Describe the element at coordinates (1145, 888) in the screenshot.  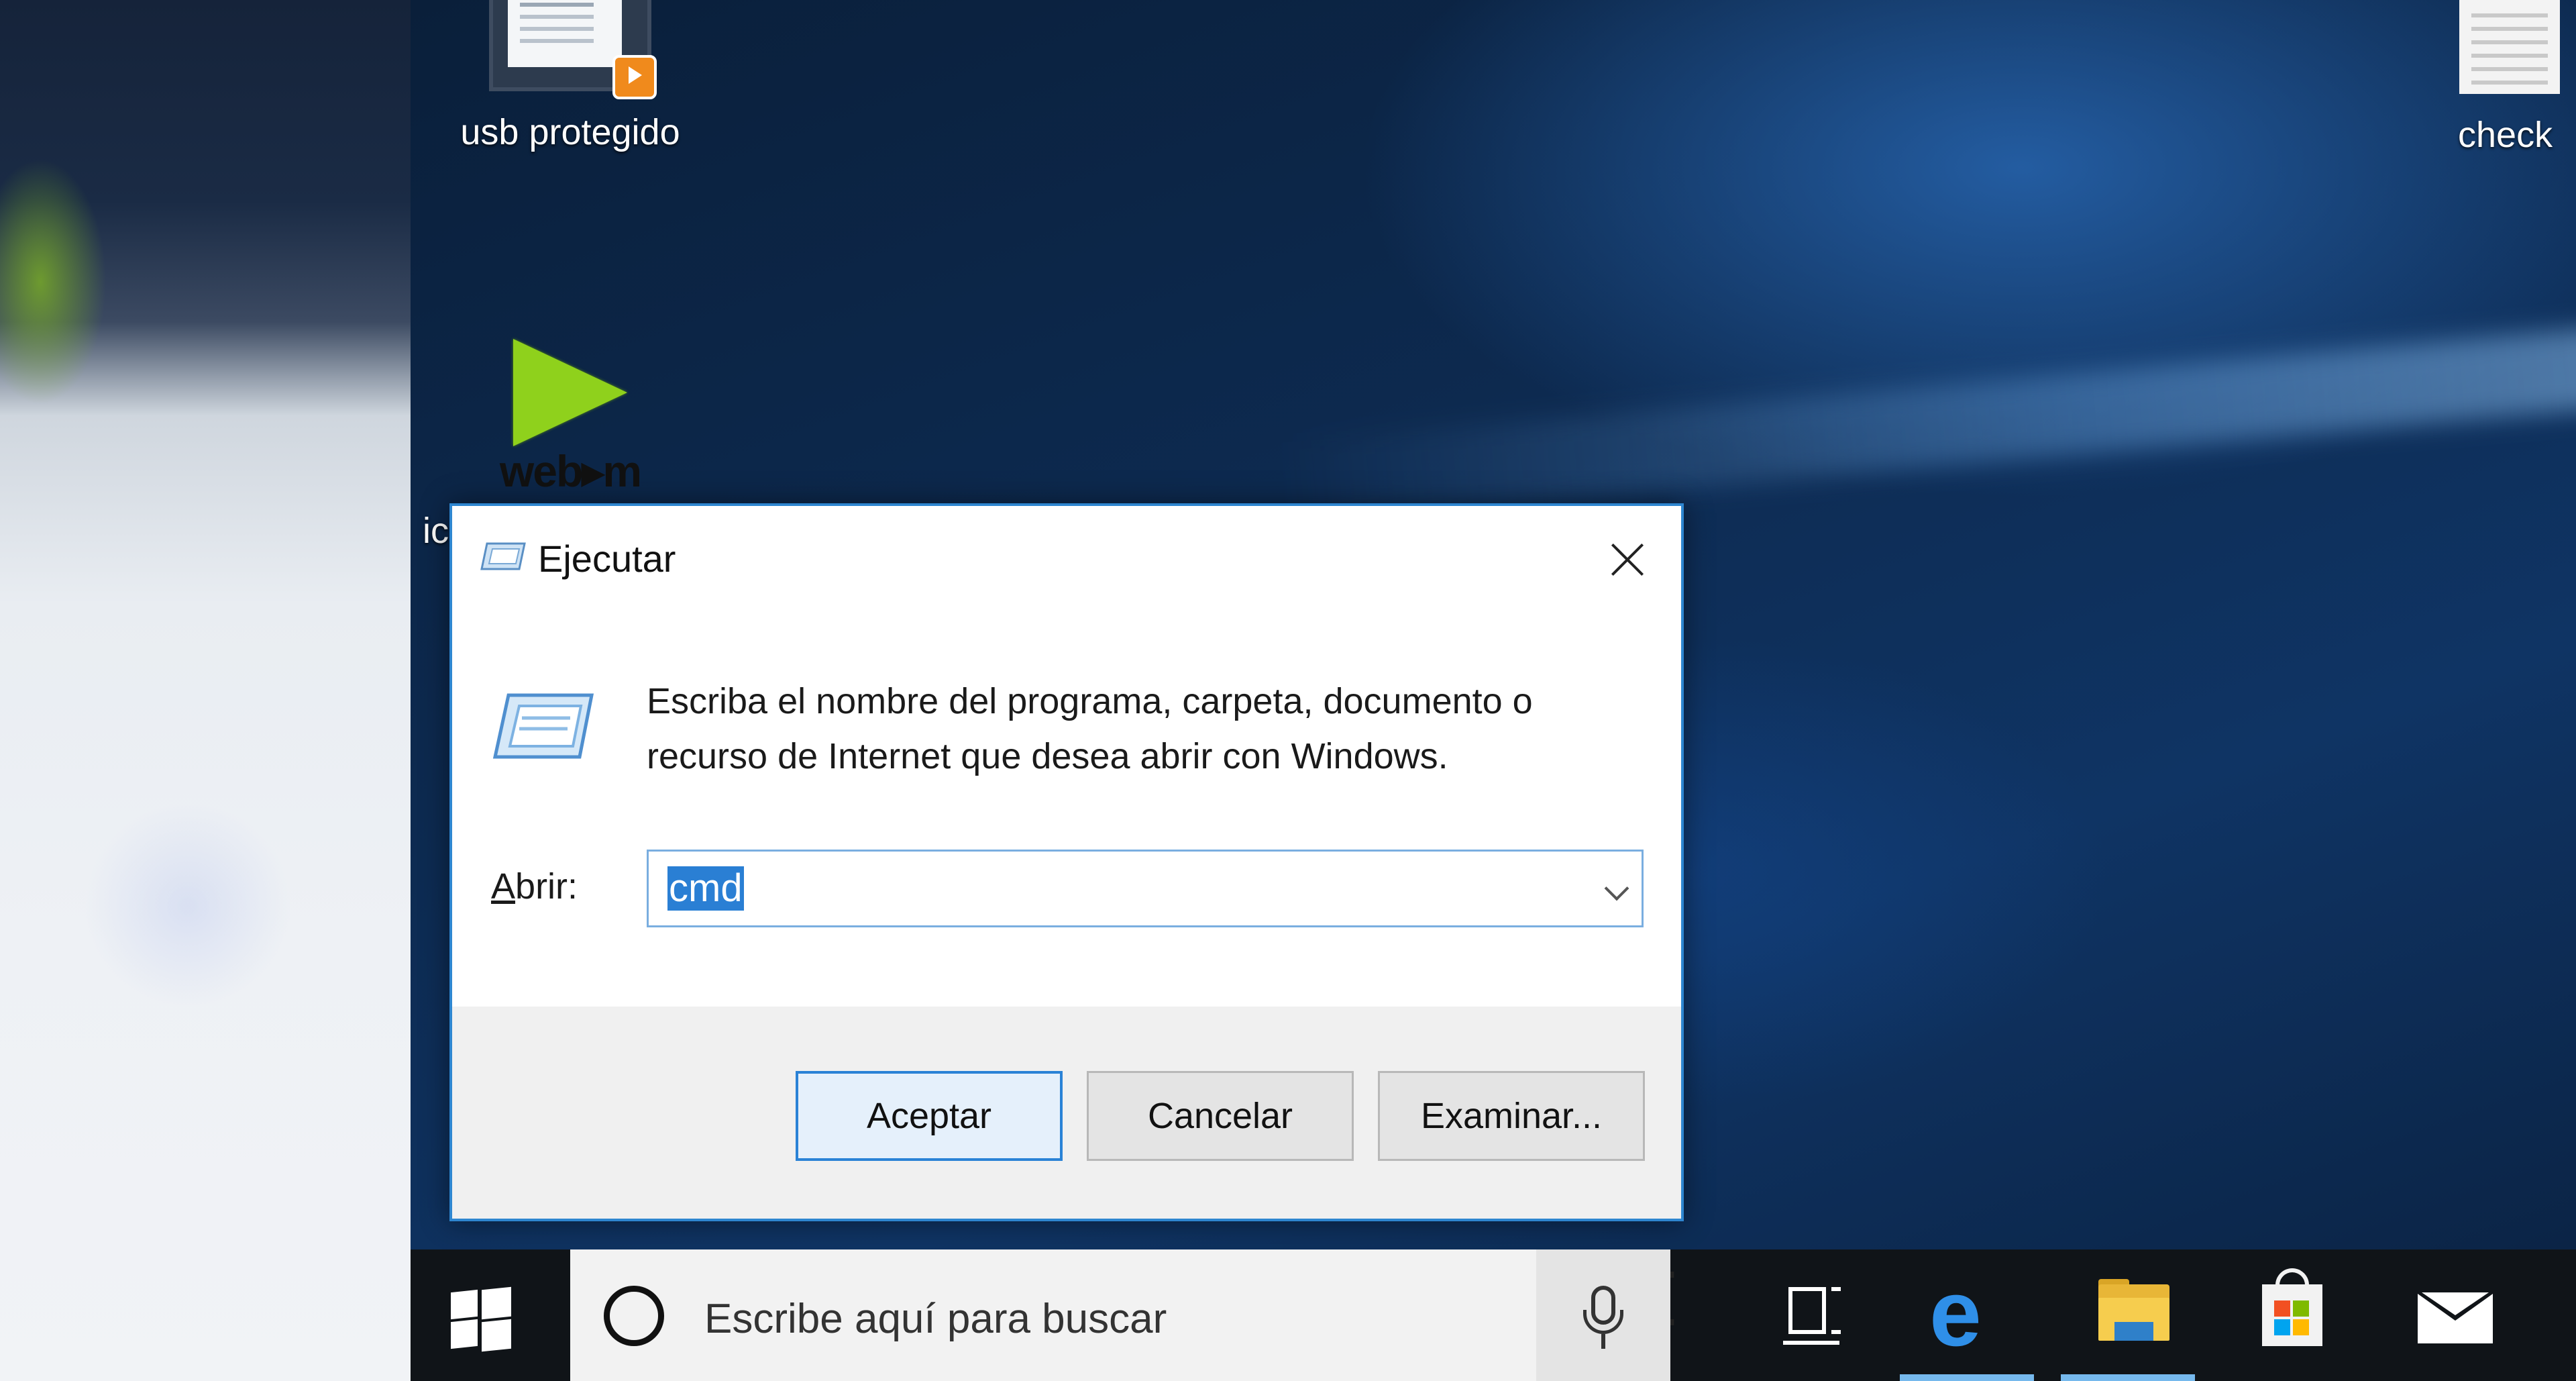
I see `open-combobox: cmd` at that location.